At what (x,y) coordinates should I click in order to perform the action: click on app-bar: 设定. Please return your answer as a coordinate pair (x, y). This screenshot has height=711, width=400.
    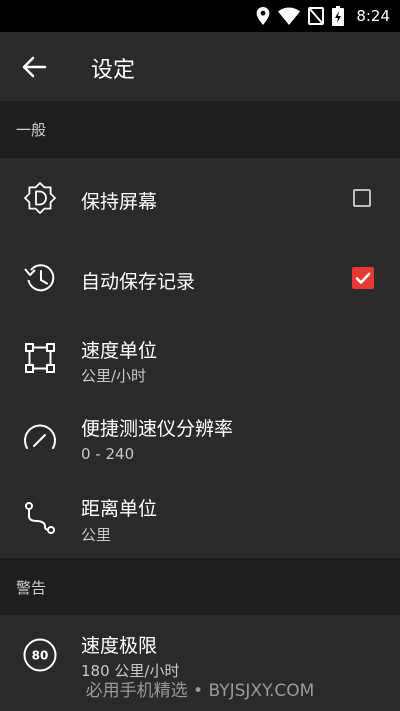
    Looking at the image, I should click on (200, 66).